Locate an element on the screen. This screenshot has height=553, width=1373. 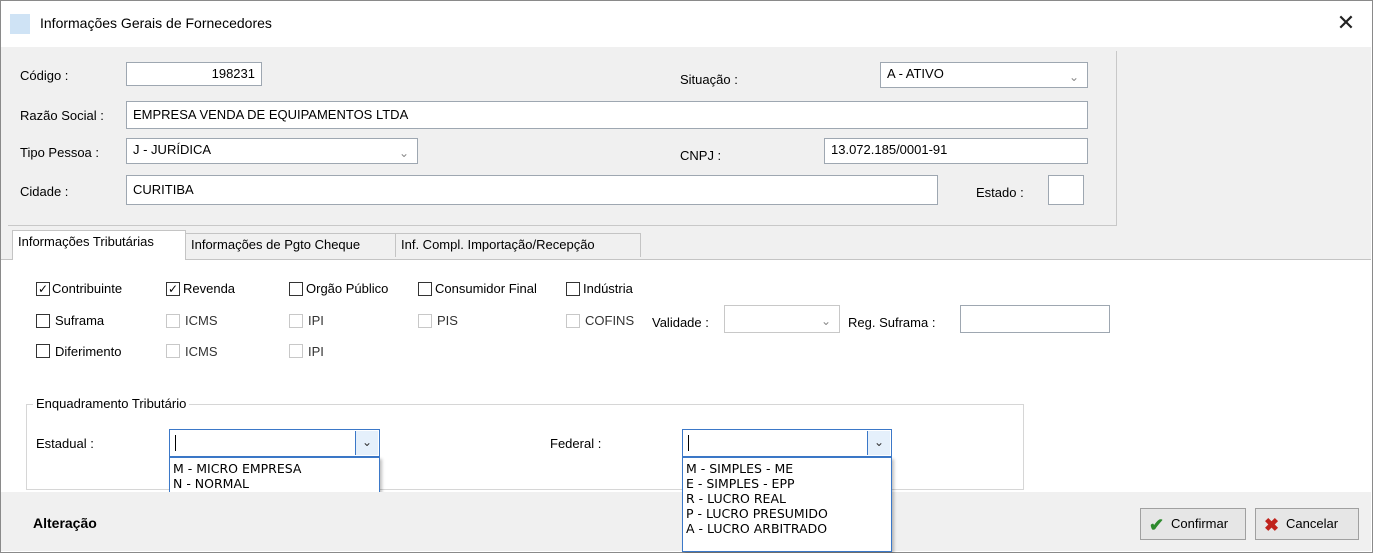
estado-field is located at coordinates (1066, 190).